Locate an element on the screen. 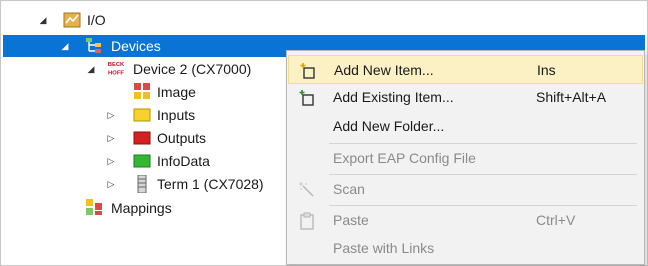 The height and width of the screenshot is (266, 648). menu-item-label: Export EAP Config File is located at coordinates (404, 158).